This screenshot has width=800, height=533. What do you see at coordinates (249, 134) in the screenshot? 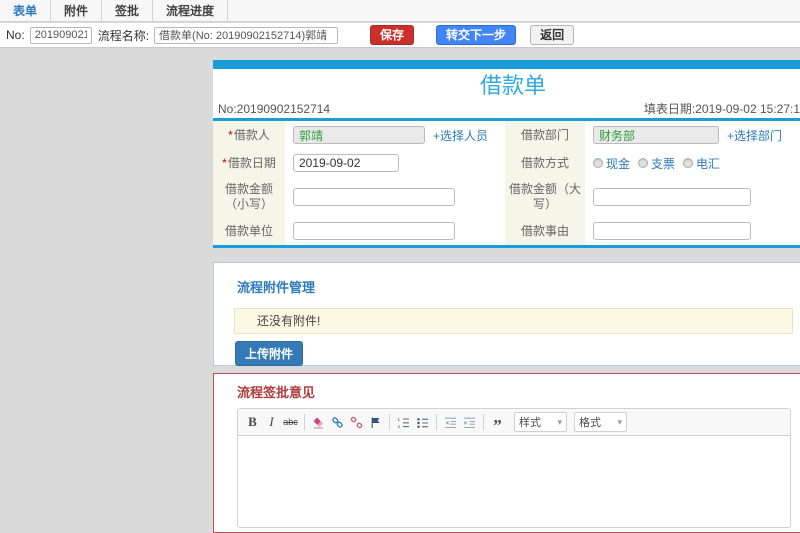
I see `borrower-label: *借款人` at bounding box center [249, 134].